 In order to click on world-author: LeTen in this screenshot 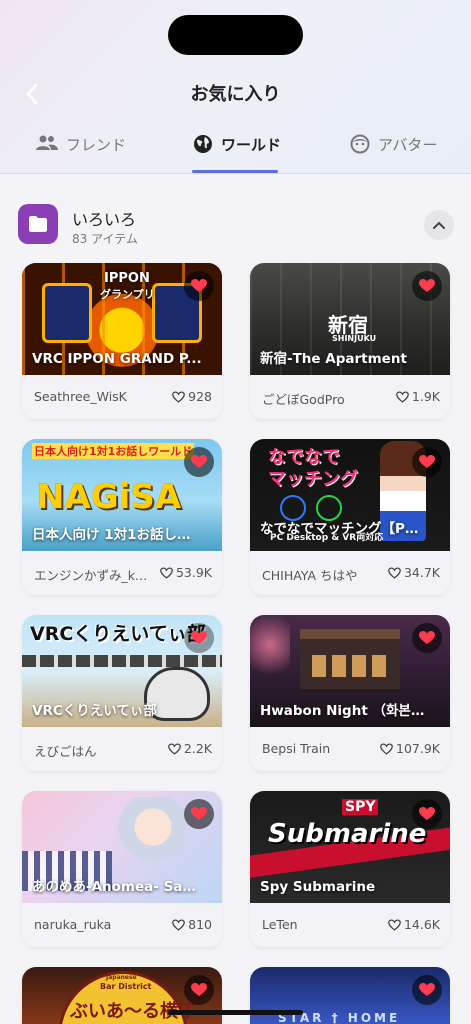, I will do `click(280, 924)`.